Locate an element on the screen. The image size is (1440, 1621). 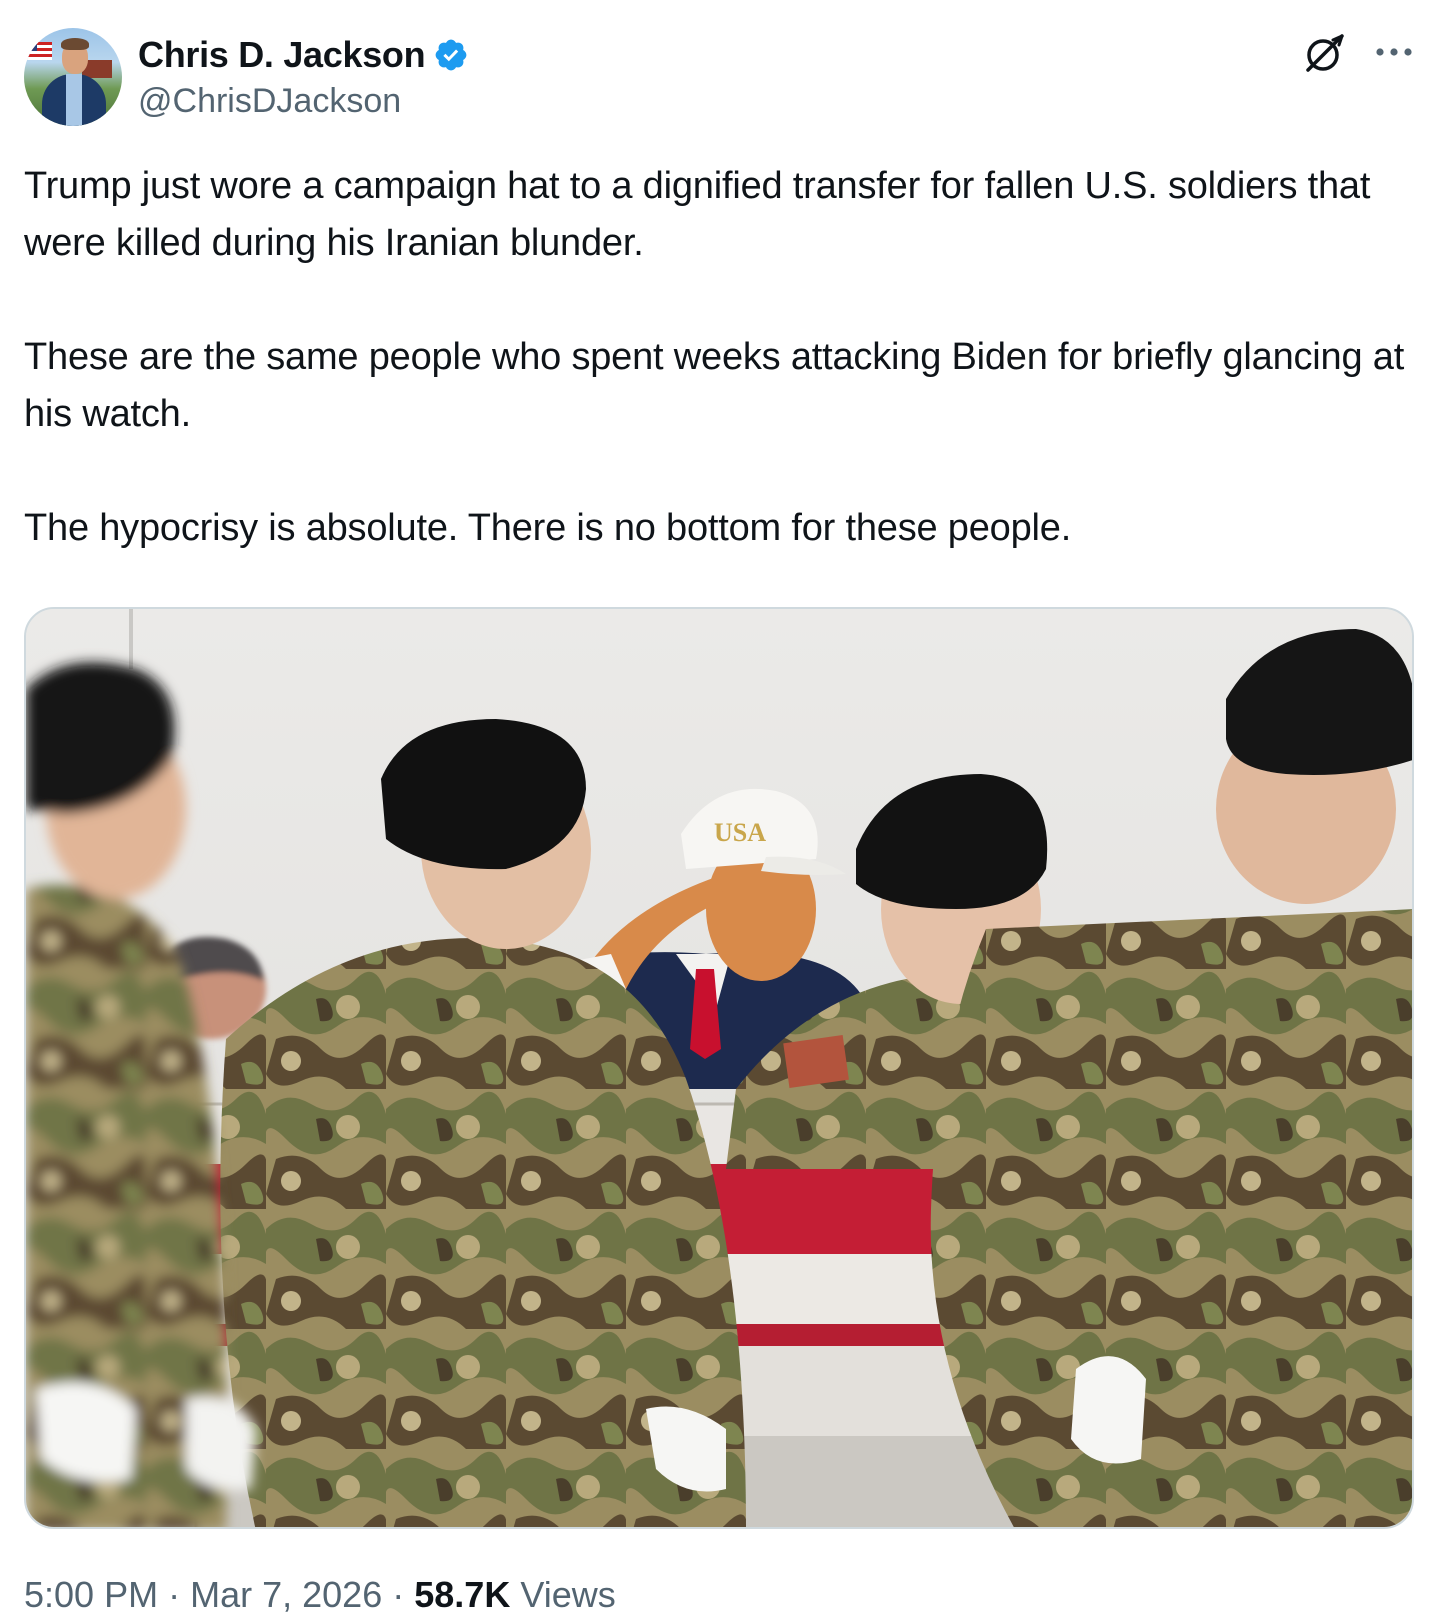
avatar-shirt is located at coordinates (74, 100).